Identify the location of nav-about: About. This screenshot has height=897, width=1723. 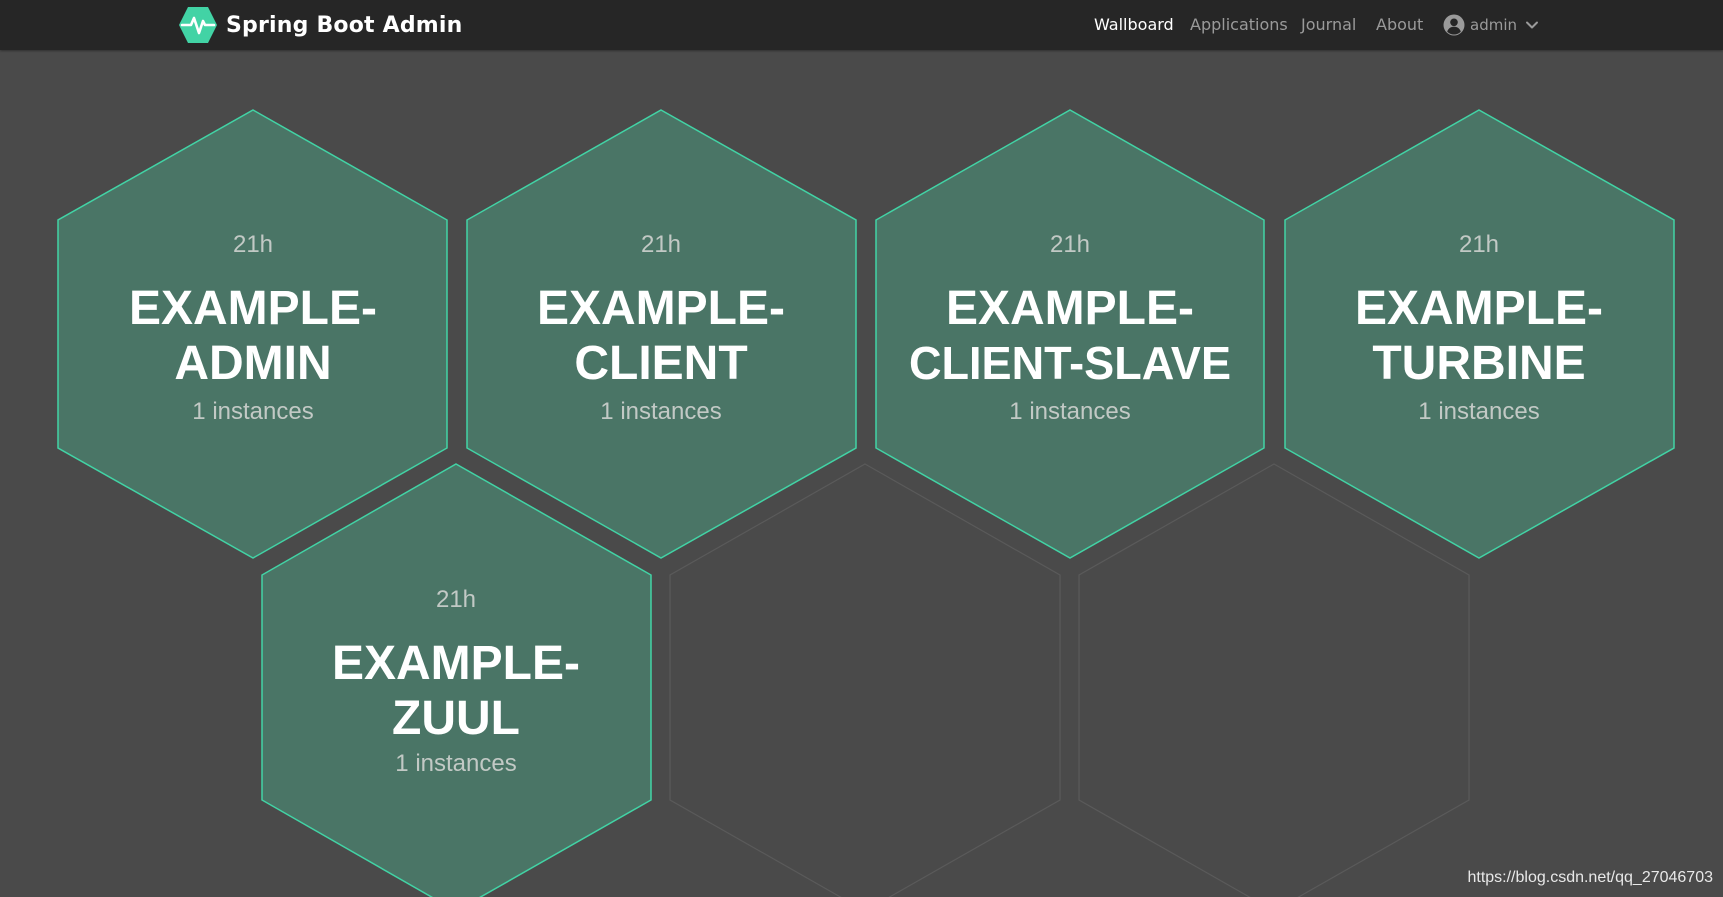
(1399, 24).